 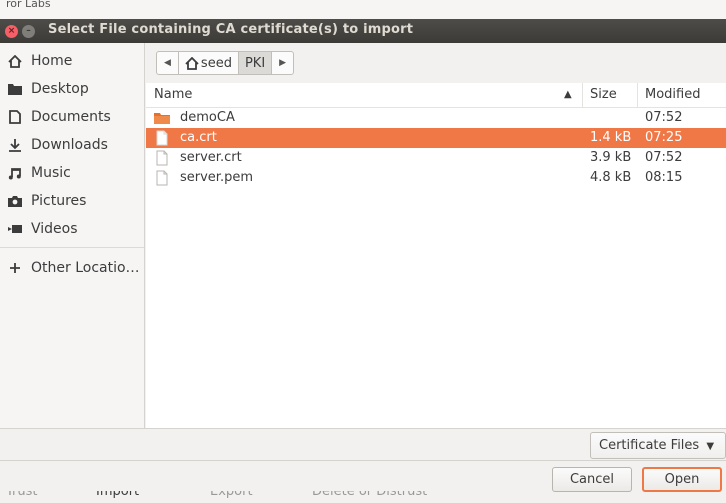 I want to click on file-modified: 07:25, so click(x=664, y=137).